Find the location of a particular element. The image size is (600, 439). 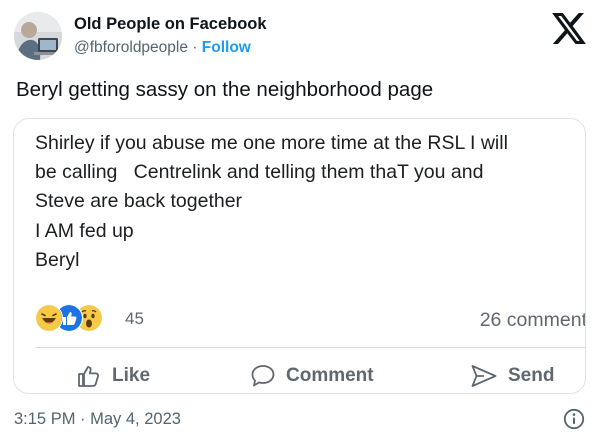

send-arrow-icon is located at coordinates (484, 376).